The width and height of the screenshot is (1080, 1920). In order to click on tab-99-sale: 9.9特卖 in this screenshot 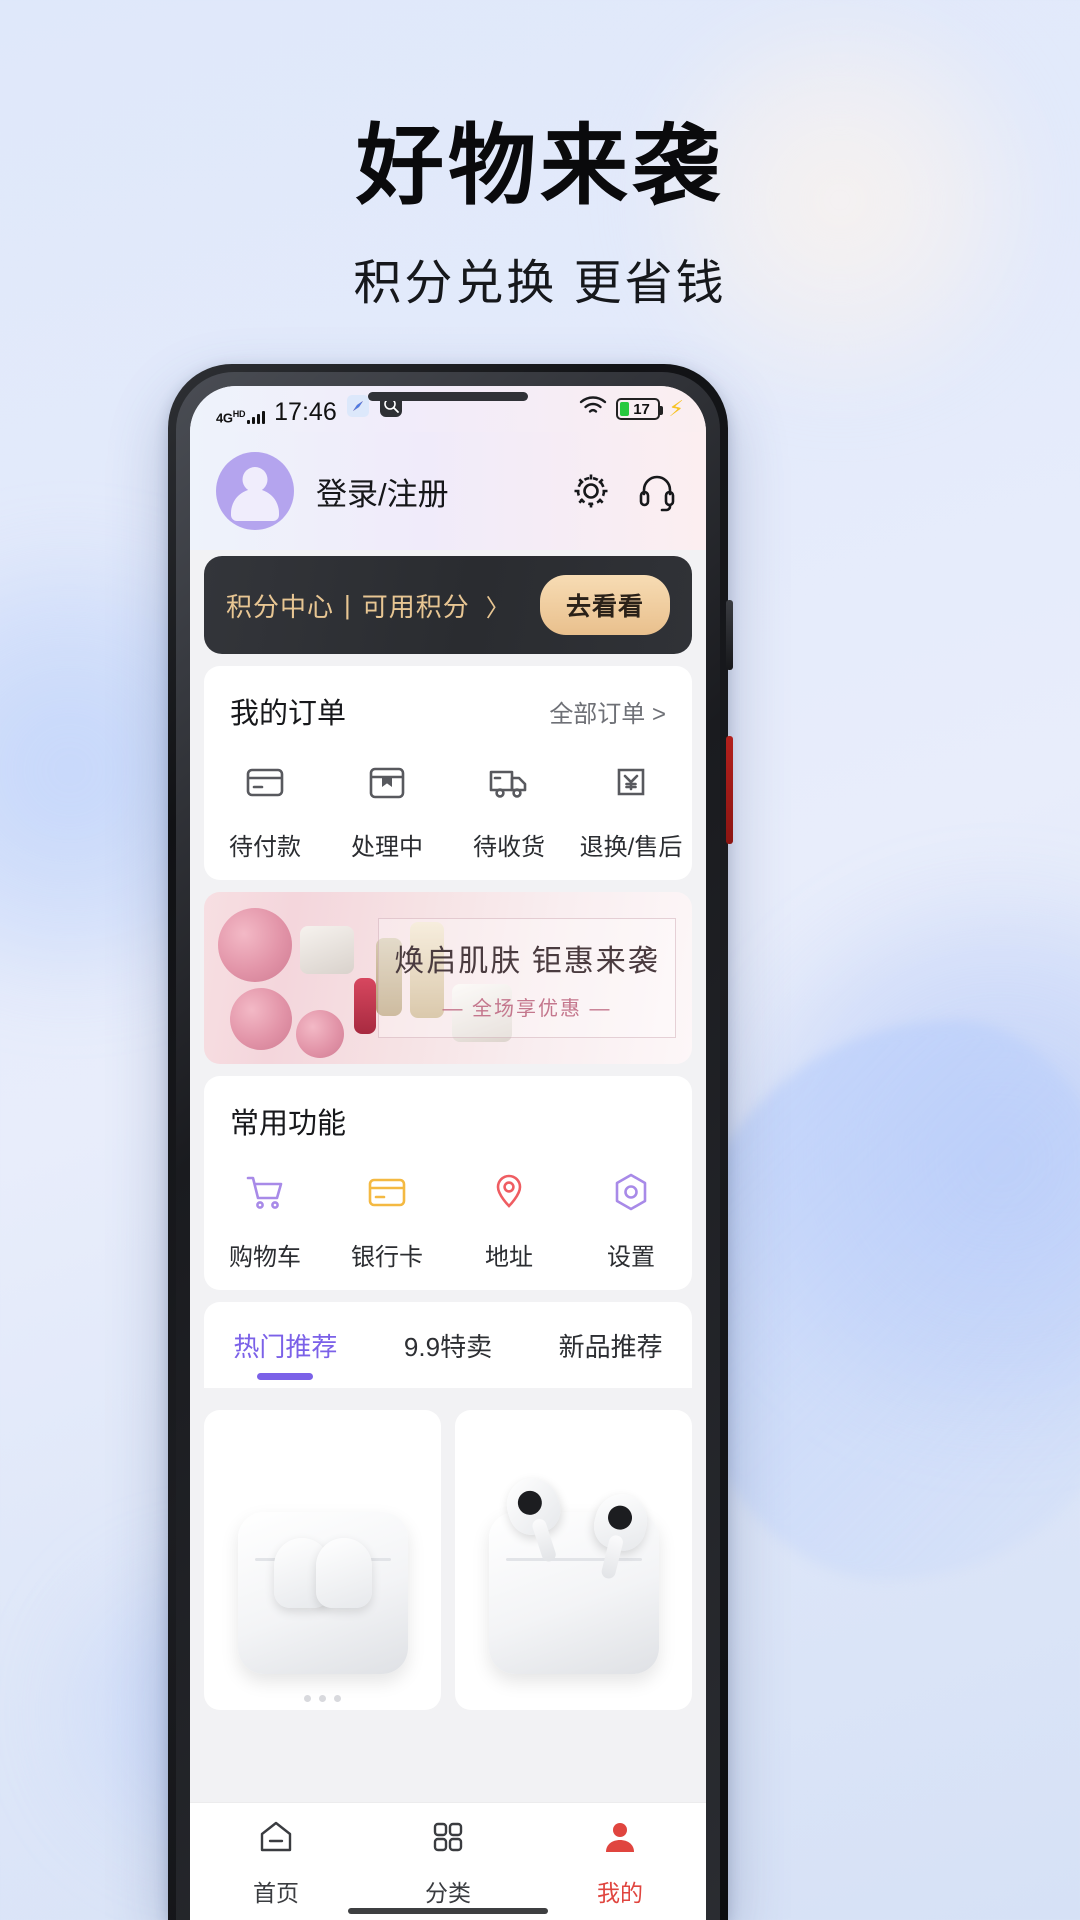, I will do `click(448, 1345)`.